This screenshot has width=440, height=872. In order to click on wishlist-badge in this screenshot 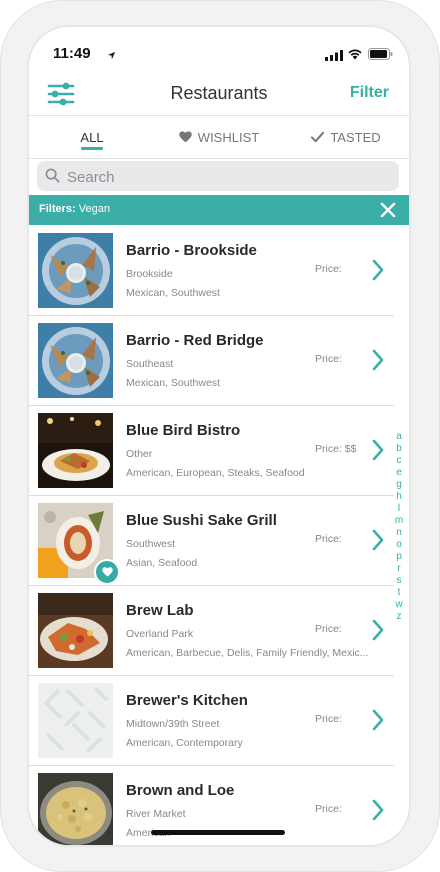, I will do `click(107, 572)`.